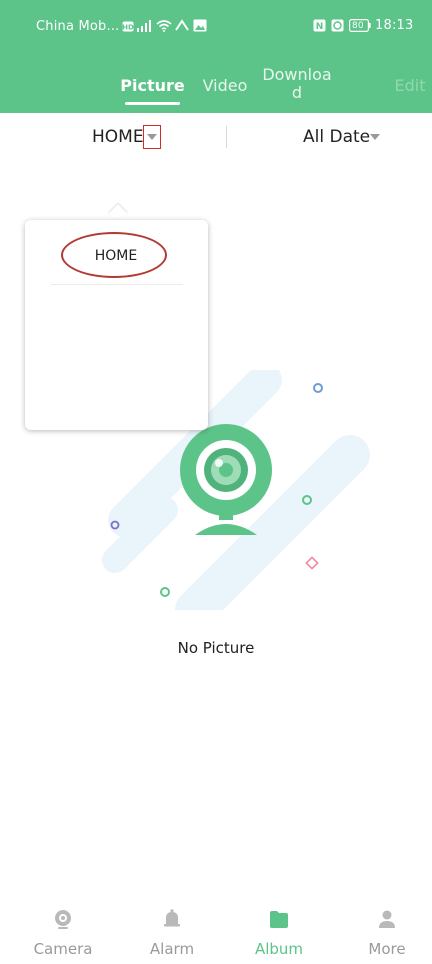 The width and height of the screenshot is (432, 964). Describe the element at coordinates (358, 26) in the screenshot. I see `battery-level: 80` at that location.